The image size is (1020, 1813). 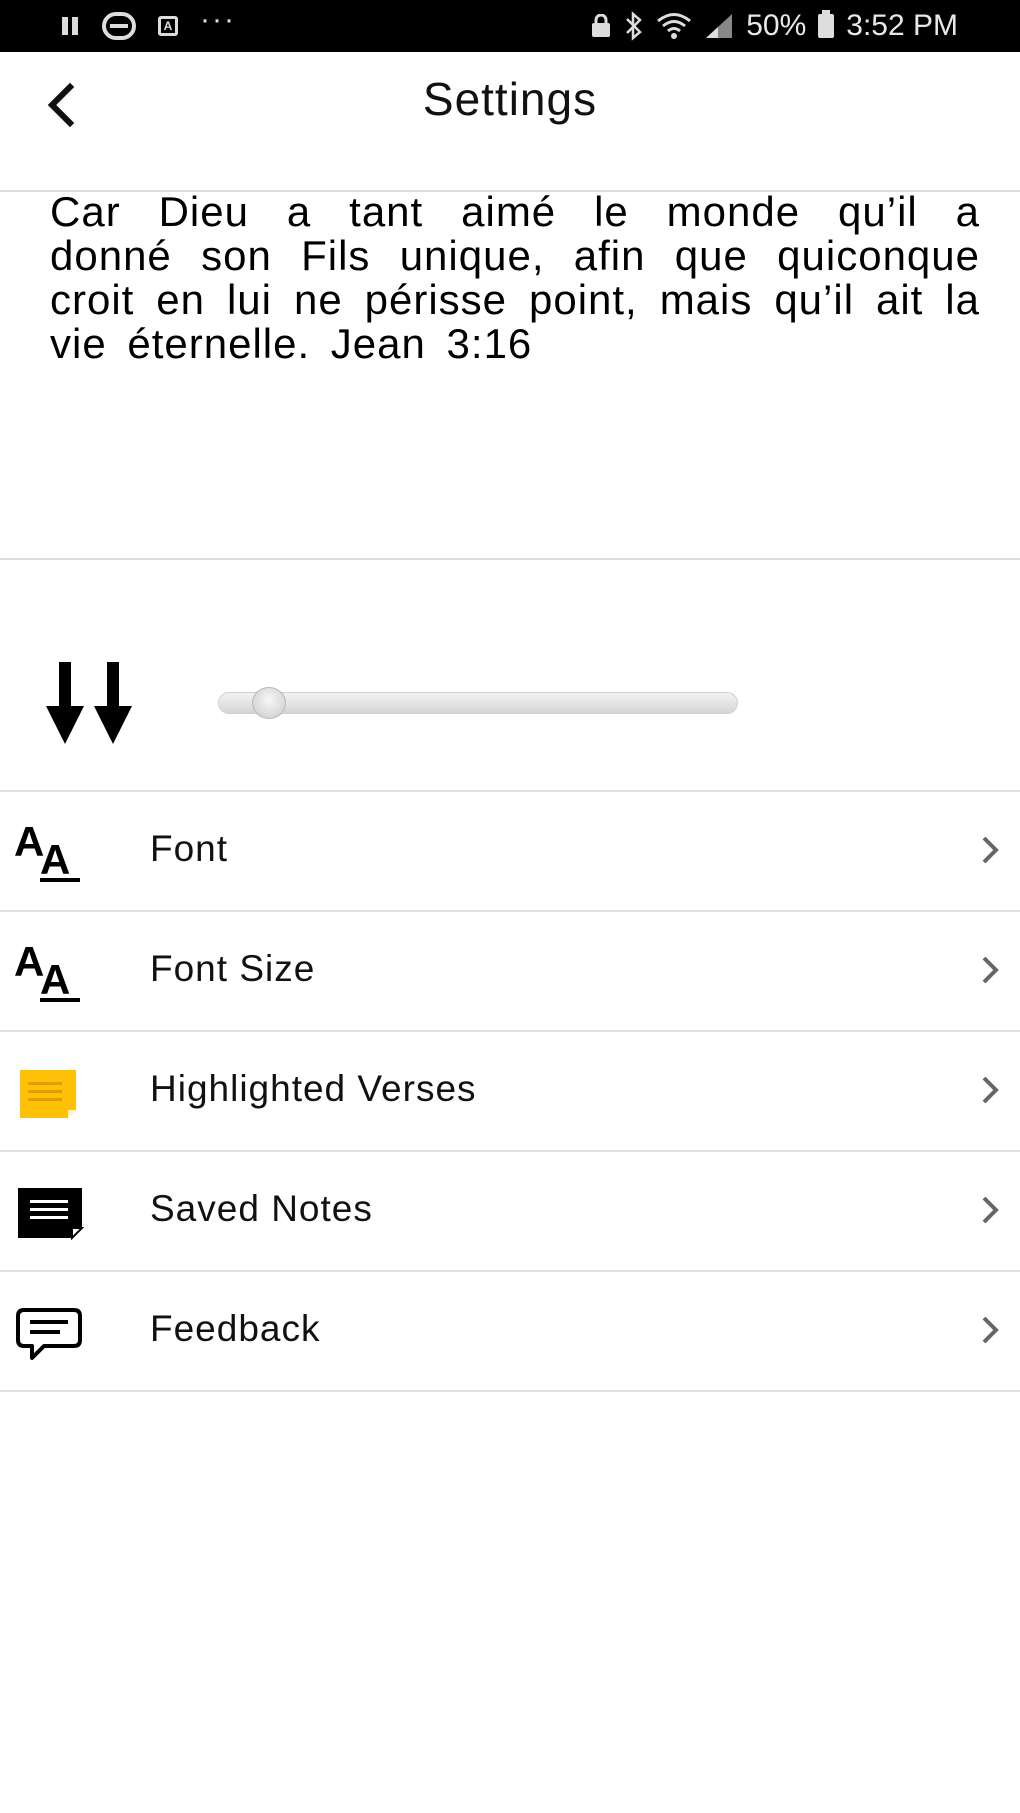 What do you see at coordinates (510, 1211) in the screenshot?
I see `menu-item-saved-notes: Saved Notes` at bounding box center [510, 1211].